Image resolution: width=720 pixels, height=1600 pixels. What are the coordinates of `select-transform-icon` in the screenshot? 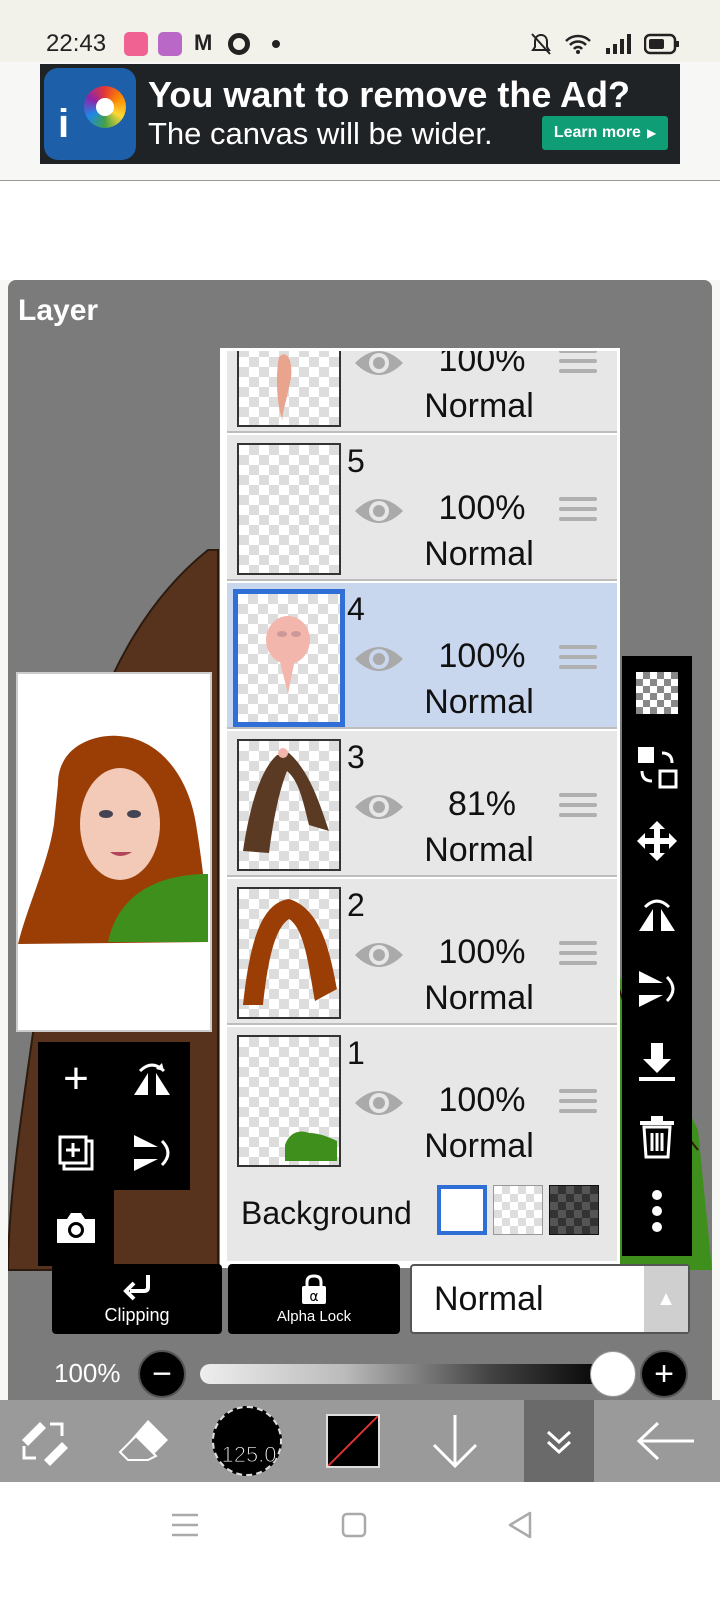 It's located at (658, 768).